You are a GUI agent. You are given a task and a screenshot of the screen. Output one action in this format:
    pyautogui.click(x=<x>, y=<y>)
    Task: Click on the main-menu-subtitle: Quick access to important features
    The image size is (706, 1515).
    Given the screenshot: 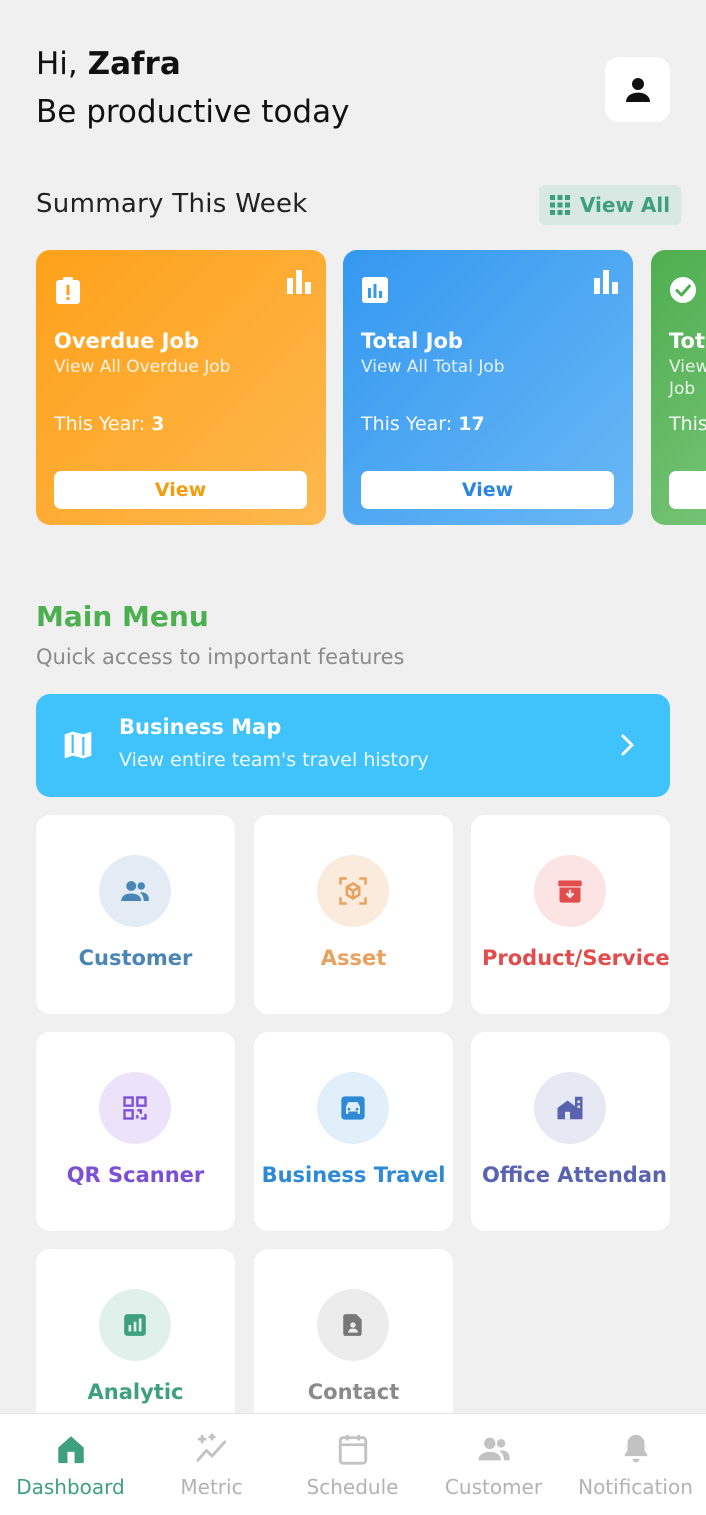 What is the action you would take?
    pyautogui.click(x=220, y=657)
    